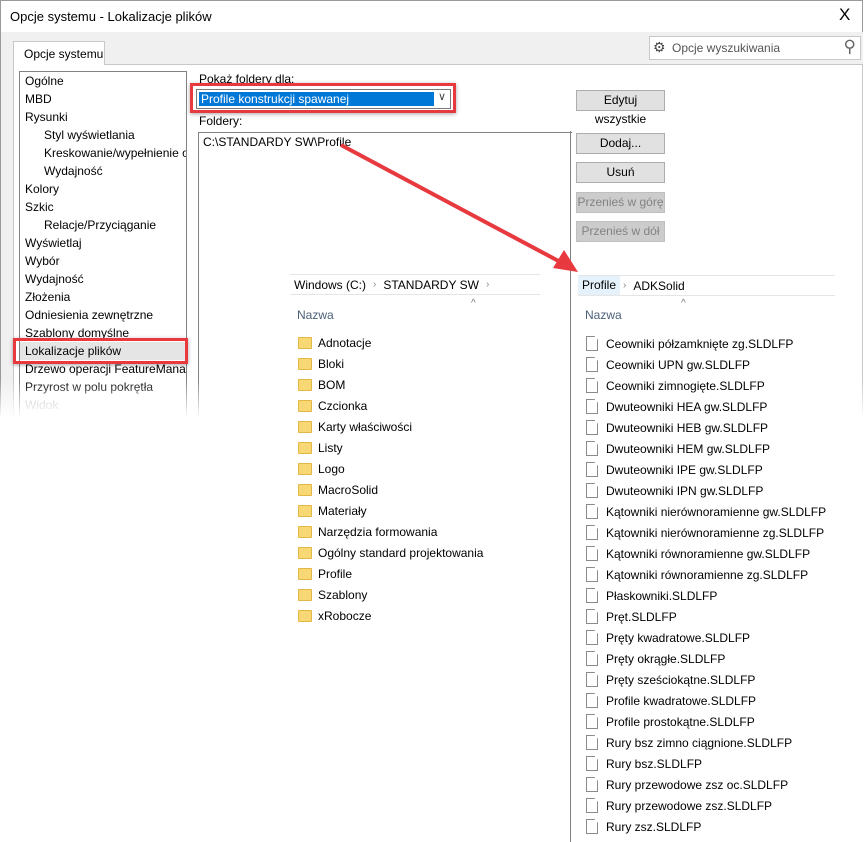 The width and height of the screenshot is (866, 842). I want to click on list-item: Pręt.SLDLFP, so click(631, 616).